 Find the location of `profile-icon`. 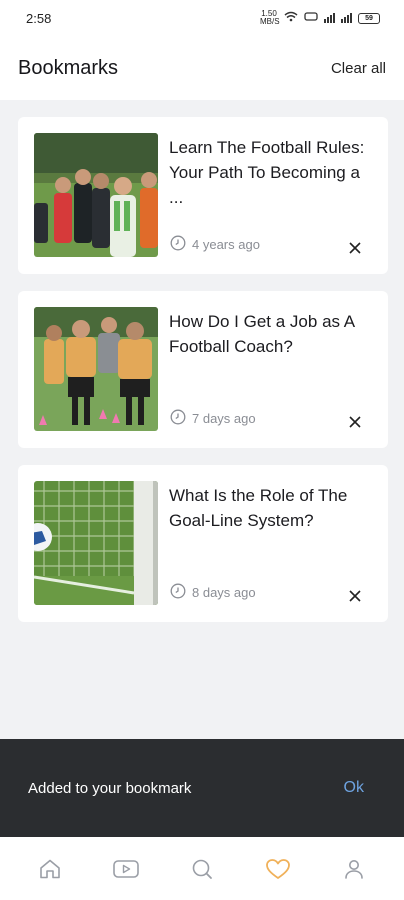

profile-icon is located at coordinates (354, 869).